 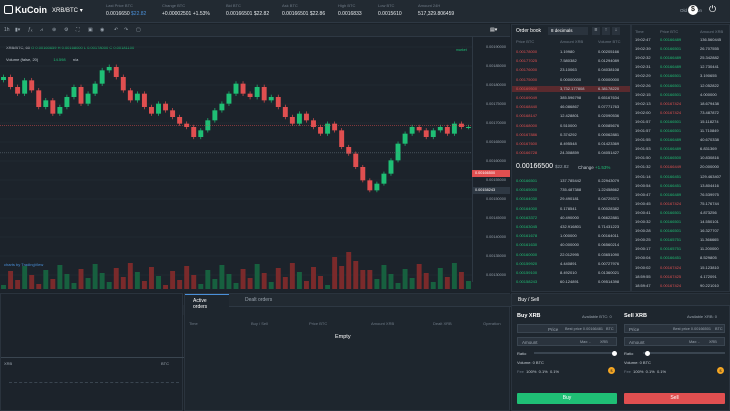 I want to click on ask-row: 0.00177025 7.580382 0.01294089, so click(x=571, y=61).